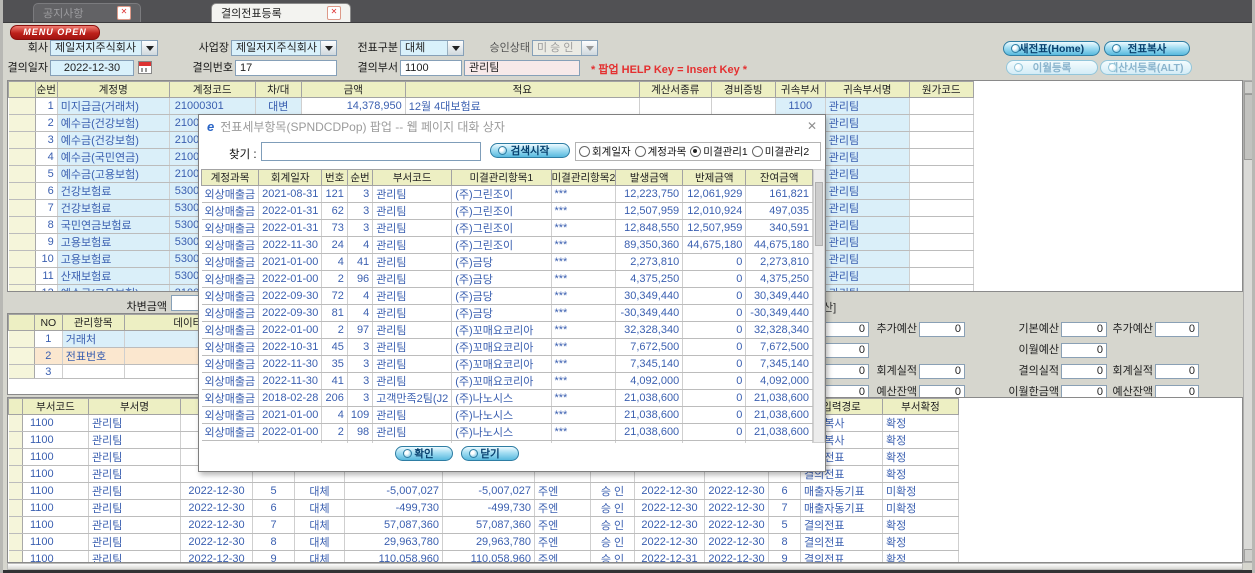 The width and height of the screenshot is (1255, 573). What do you see at coordinates (649, 194) in the screenshot?
I see `cell: 12,223,750` at bounding box center [649, 194].